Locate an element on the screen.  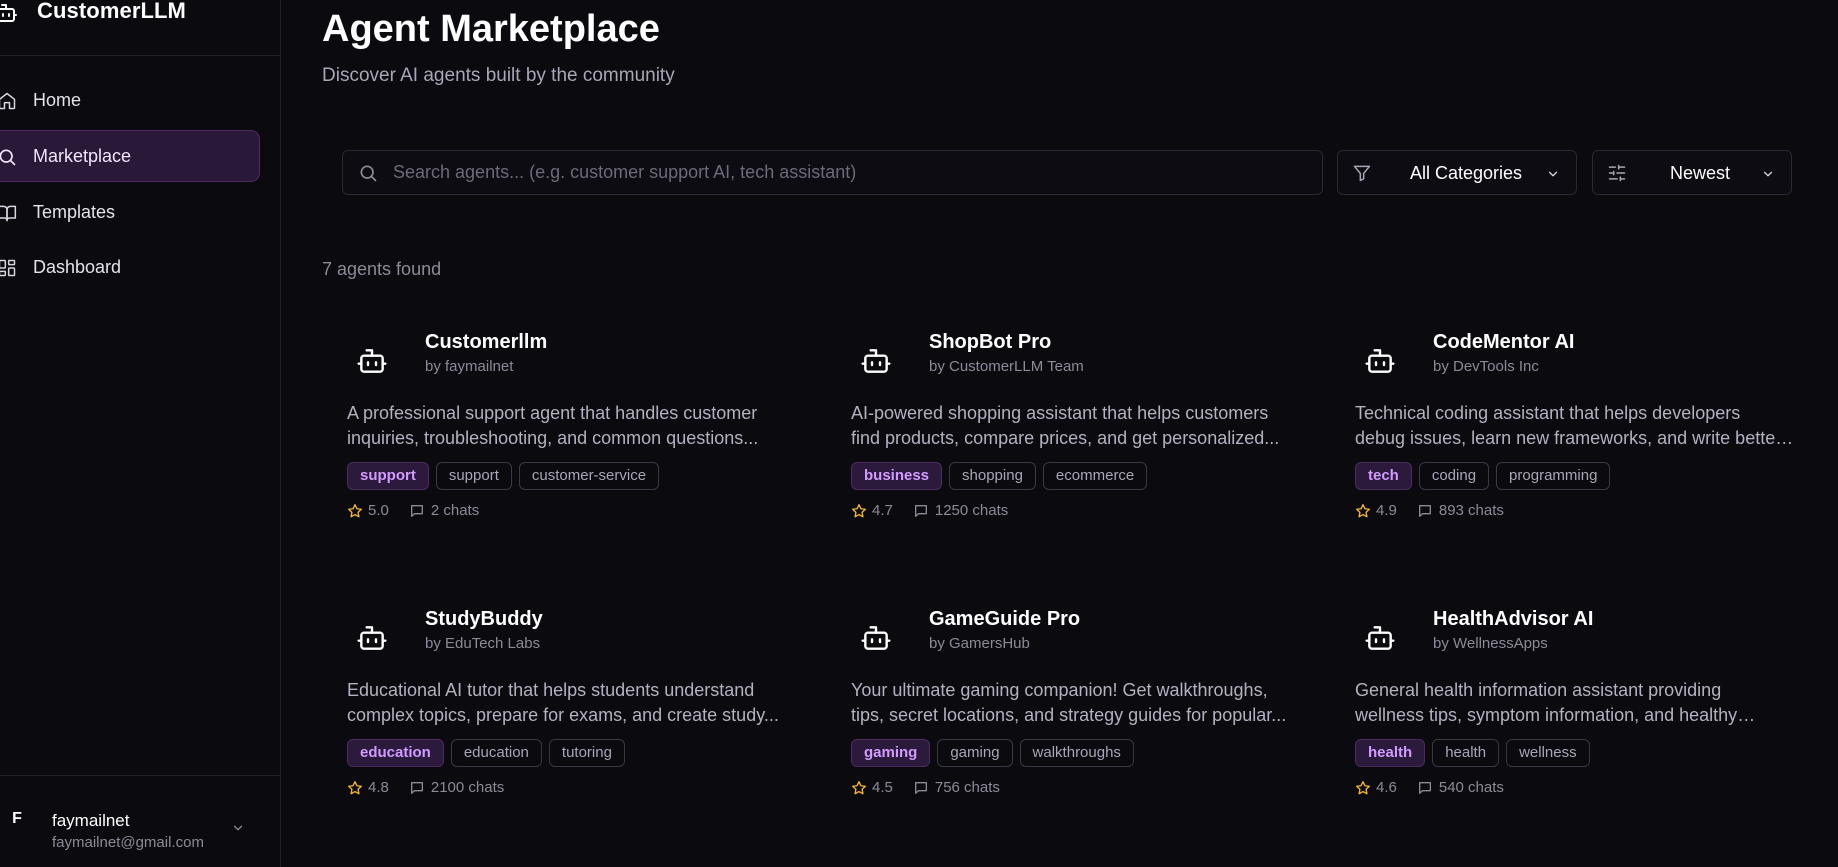
category-tag: health is located at coordinates (1390, 753).